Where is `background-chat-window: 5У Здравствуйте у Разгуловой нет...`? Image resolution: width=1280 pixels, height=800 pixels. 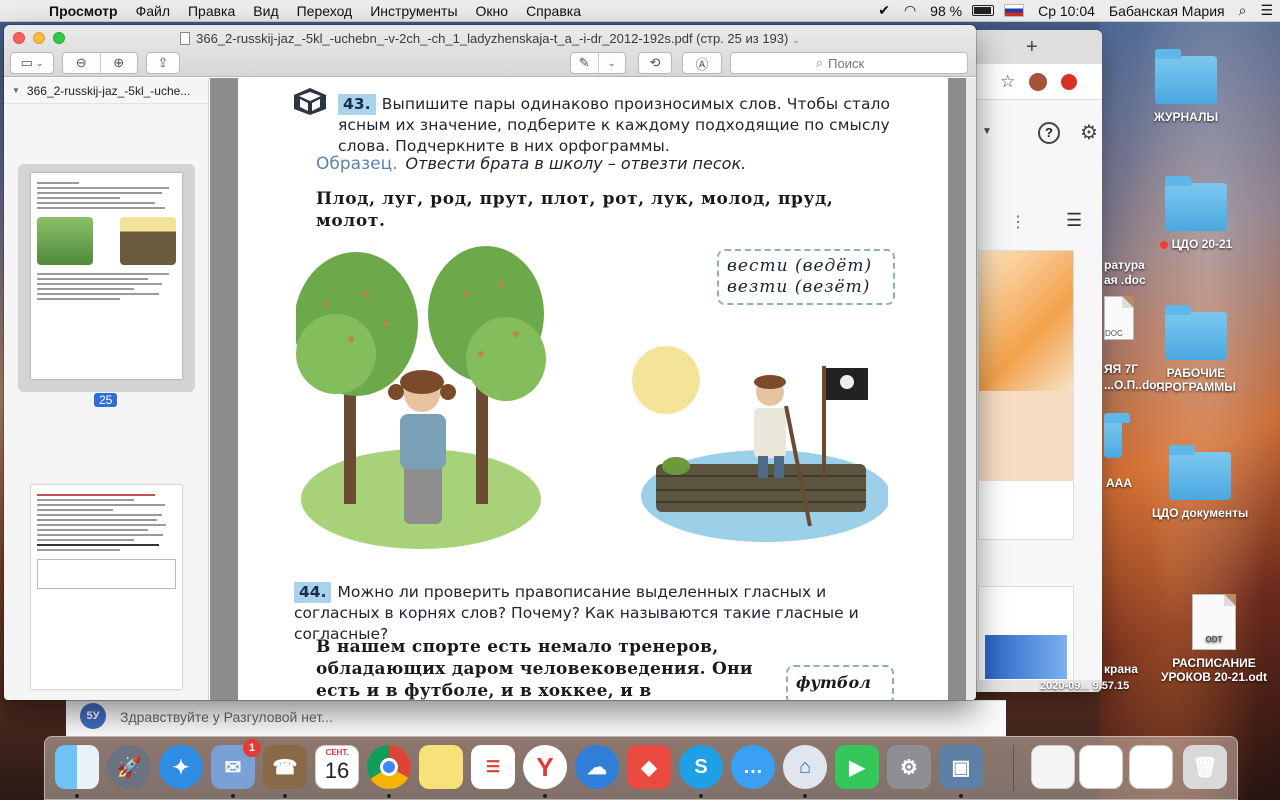
background-chat-window: 5У Здравствуйте у Разгуловой нет... is located at coordinates (536, 718).